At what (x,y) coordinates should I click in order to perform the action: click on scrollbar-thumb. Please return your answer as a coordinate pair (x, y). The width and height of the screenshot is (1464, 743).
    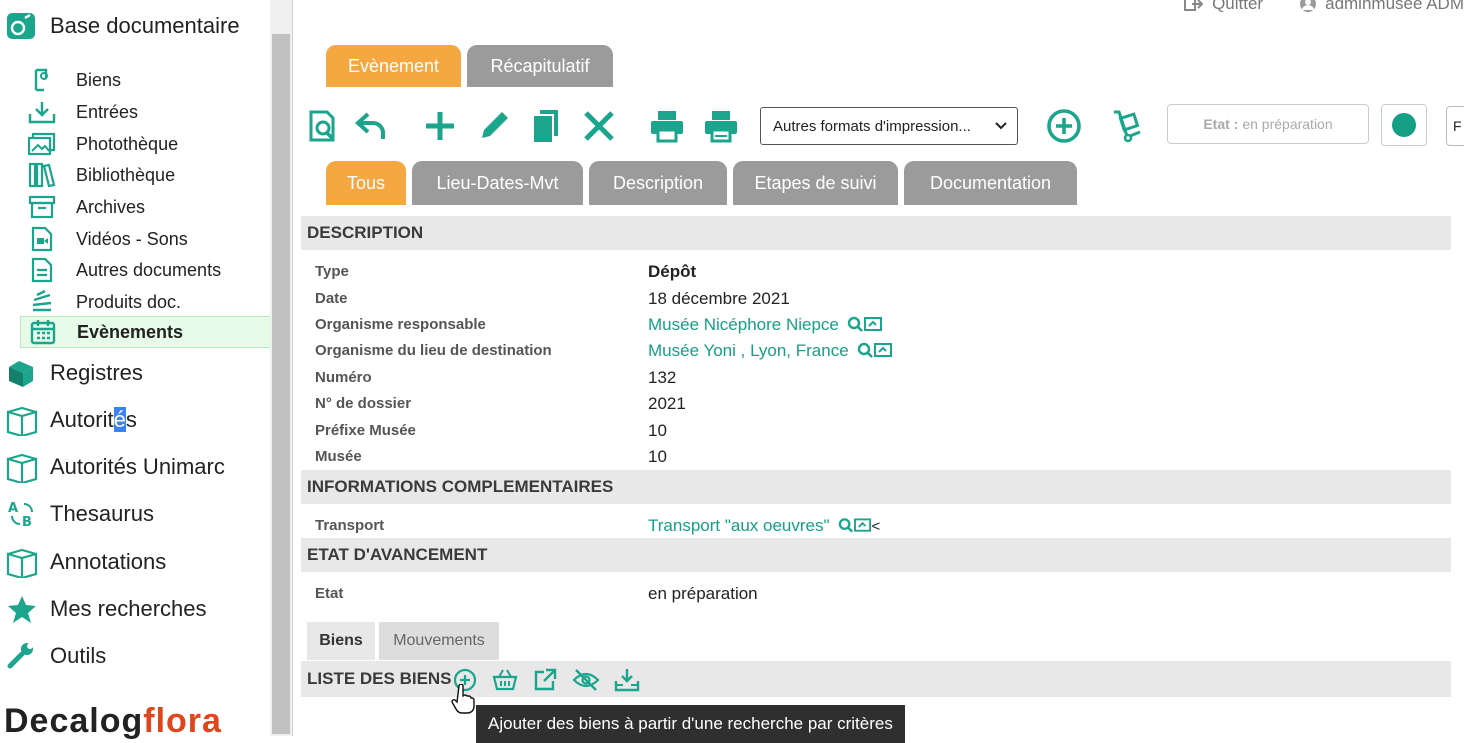
    Looking at the image, I should click on (281, 384).